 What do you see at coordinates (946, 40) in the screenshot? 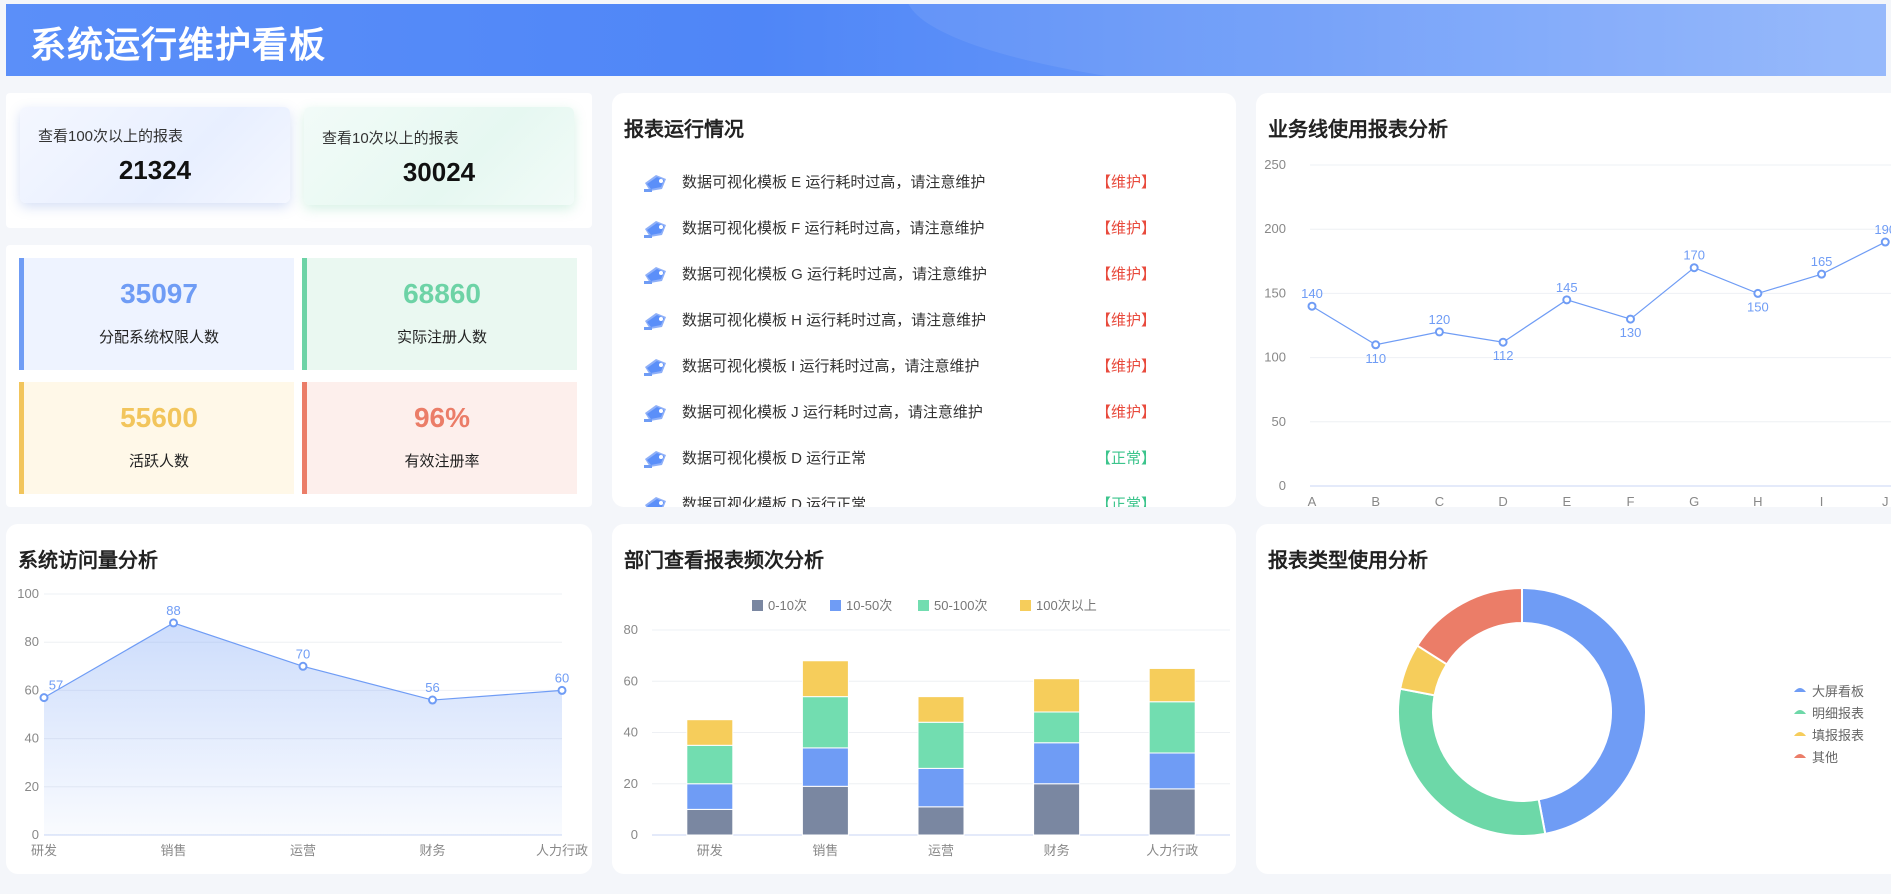
I see `header-banner: 系统运行维护看板` at bounding box center [946, 40].